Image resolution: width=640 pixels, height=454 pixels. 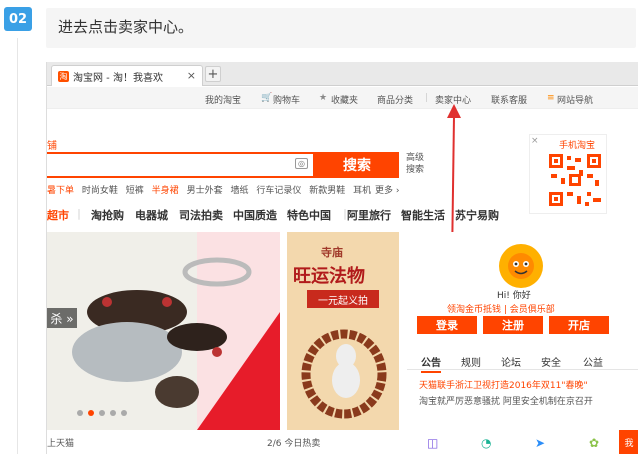 What do you see at coordinates (135, 191) in the screenshot?
I see `hot-word: 短裤` at bounding box center [135, 191].